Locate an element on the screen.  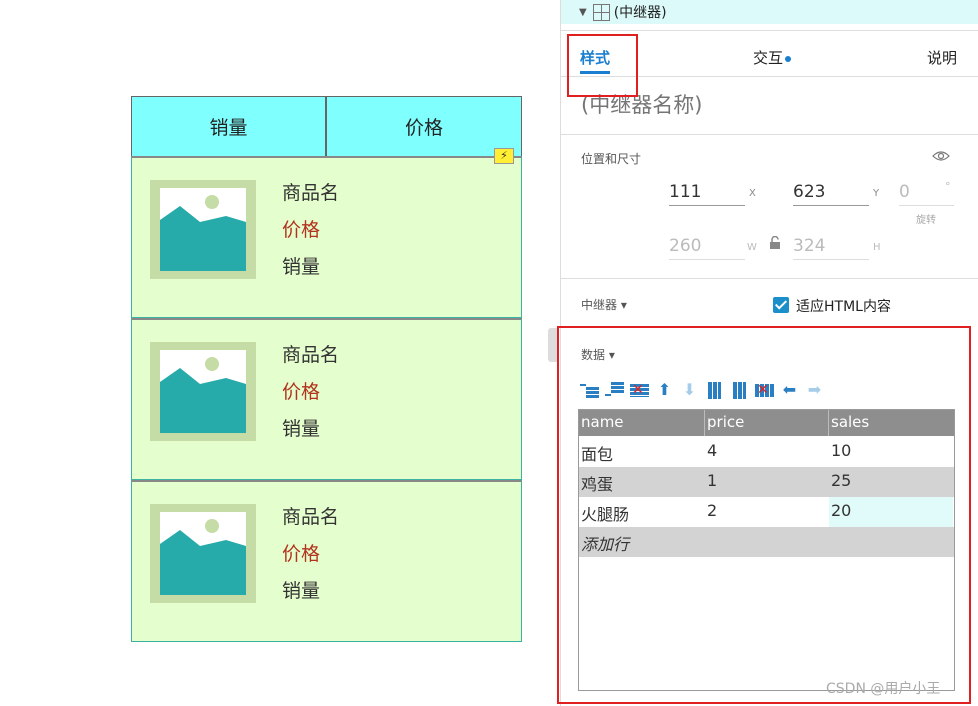
data-toolbar: ✕ ⬆ ⬇ ✕ ⬅ ➡ is located at coordinates (702, 391).